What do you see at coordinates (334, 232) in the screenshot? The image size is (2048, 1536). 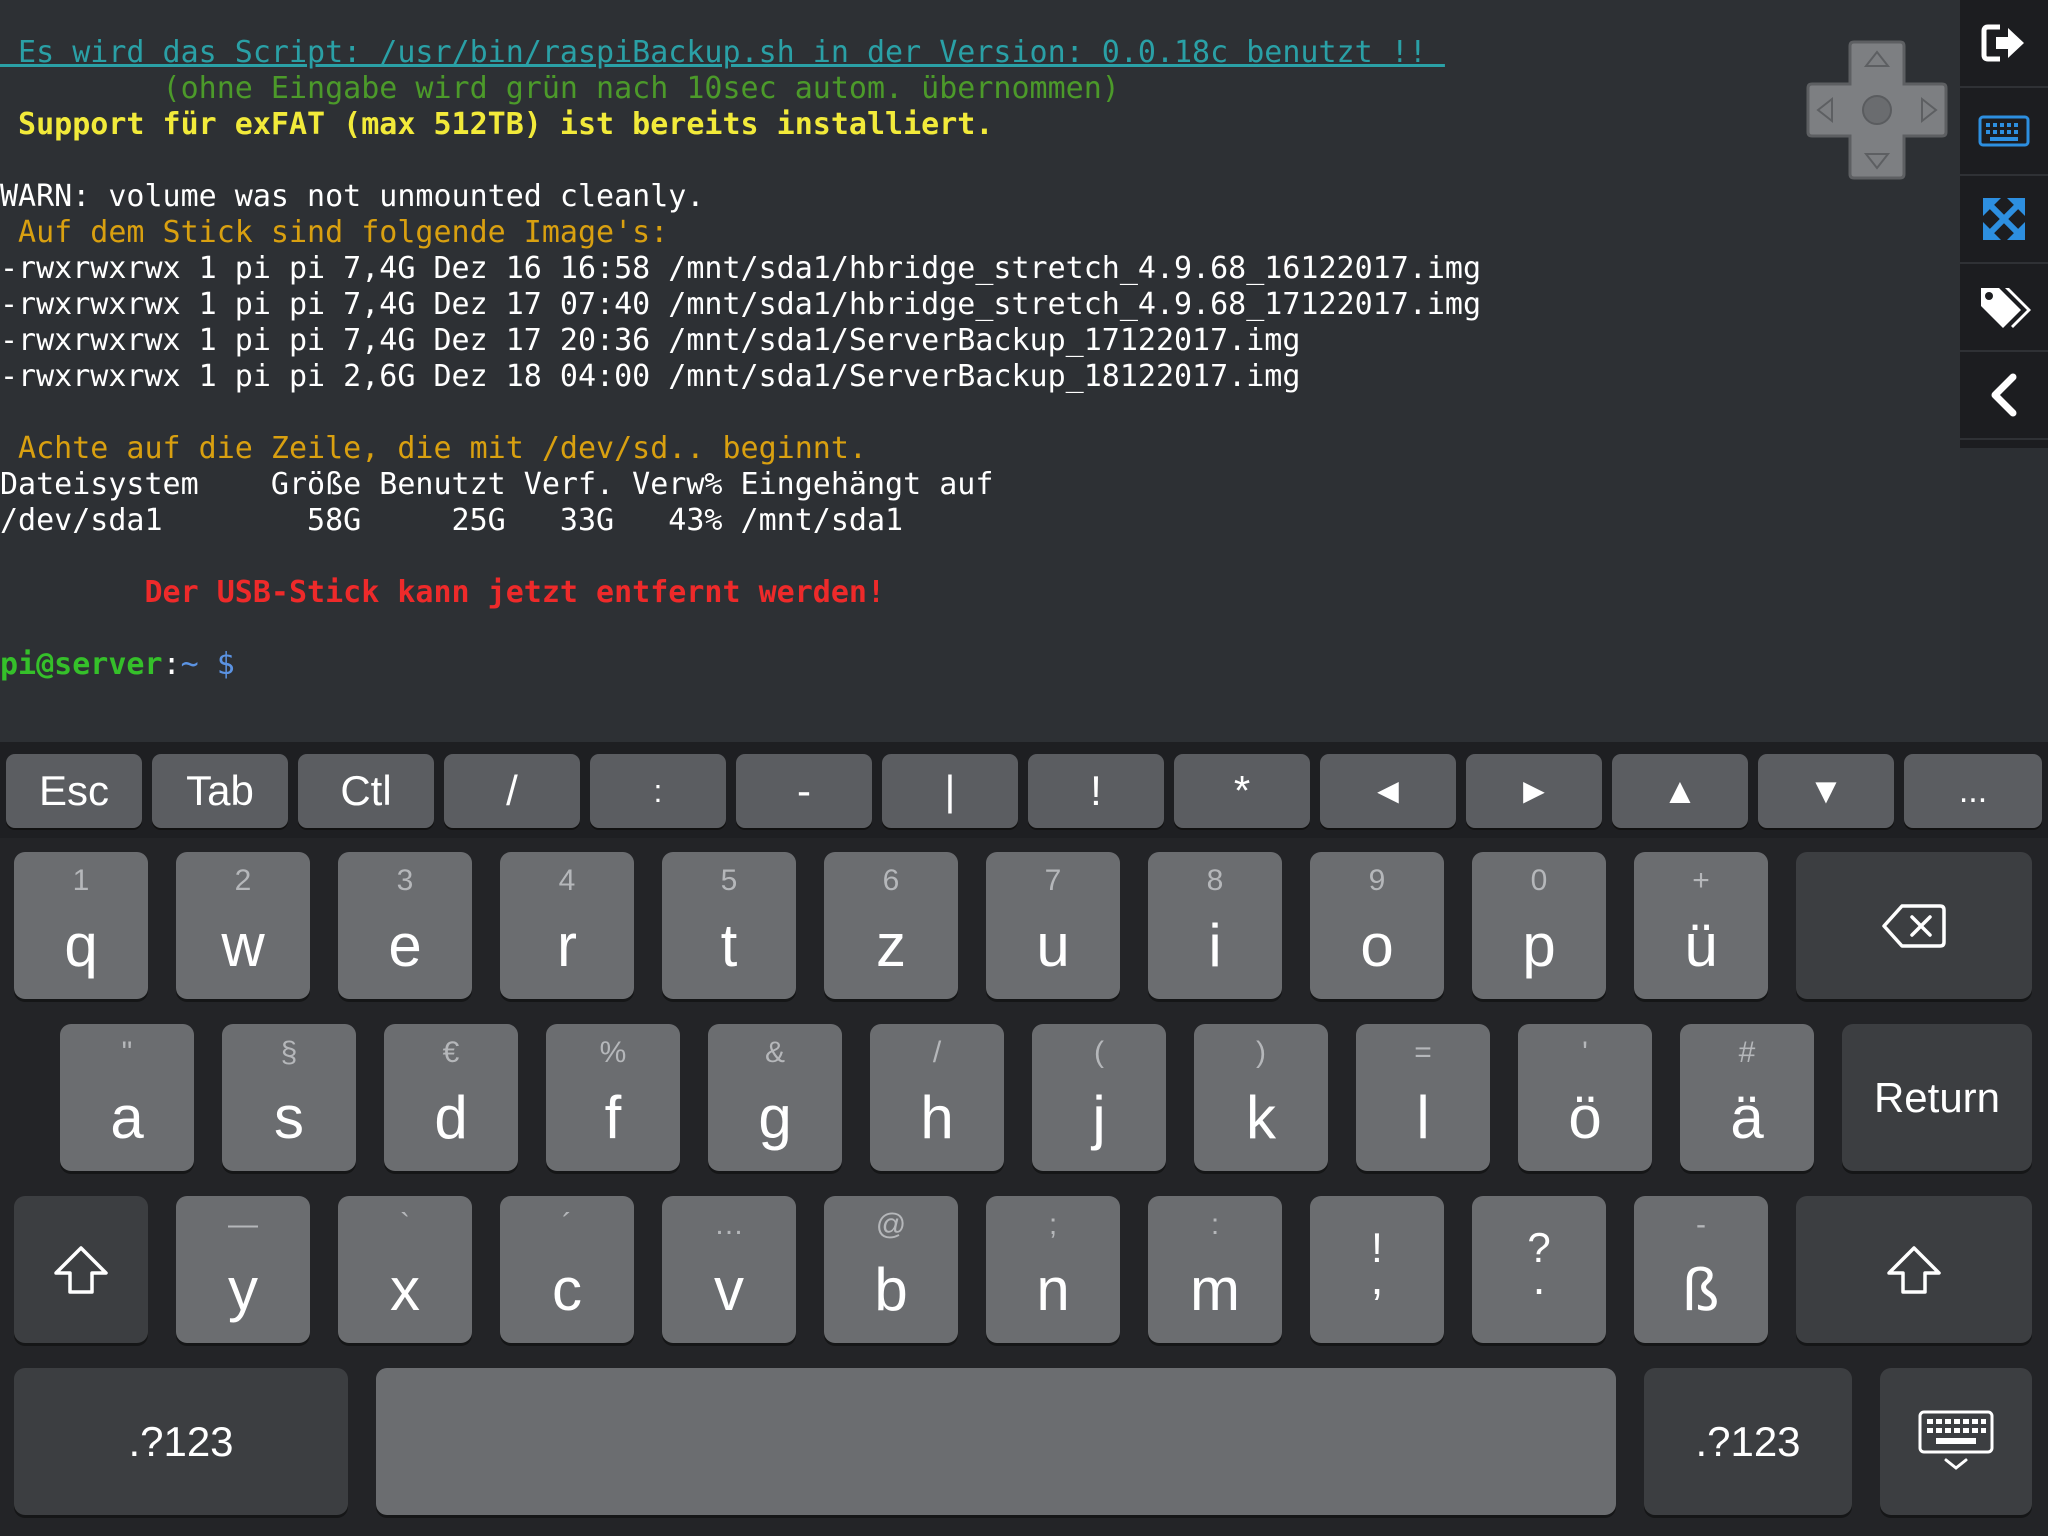 I see `images-heading: Auf dem Stick sind folgende Image's:` at bounding box center [334, 232].